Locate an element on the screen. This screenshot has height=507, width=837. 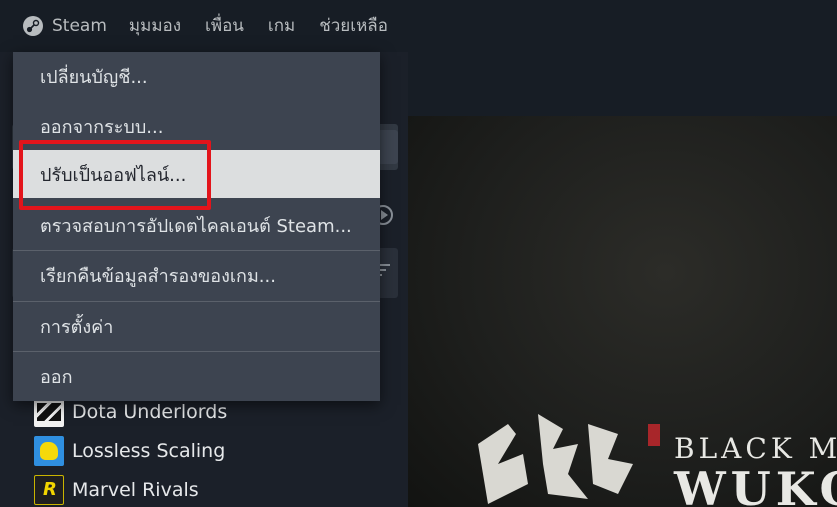
menu-item-settings: การตั้งค่า is located at coordinates (196, 326).